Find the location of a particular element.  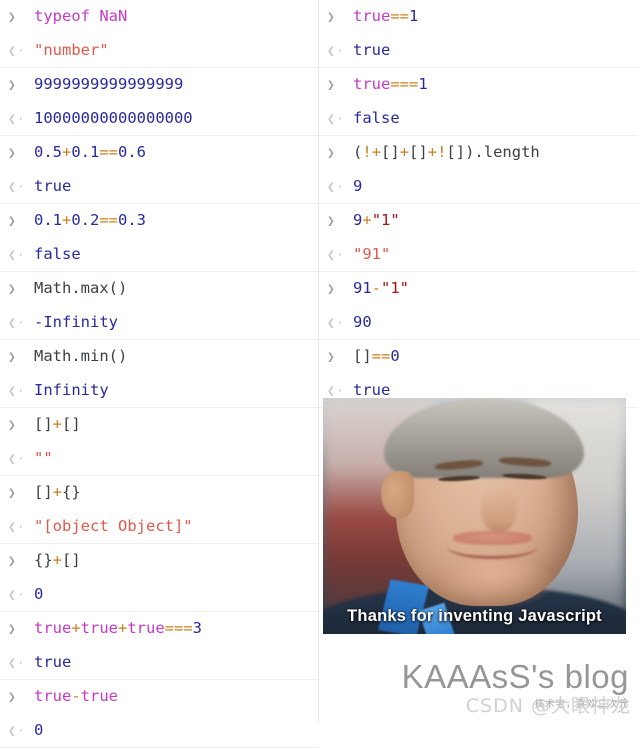

console-output-value: "number" is located at coordinates (71, 50).